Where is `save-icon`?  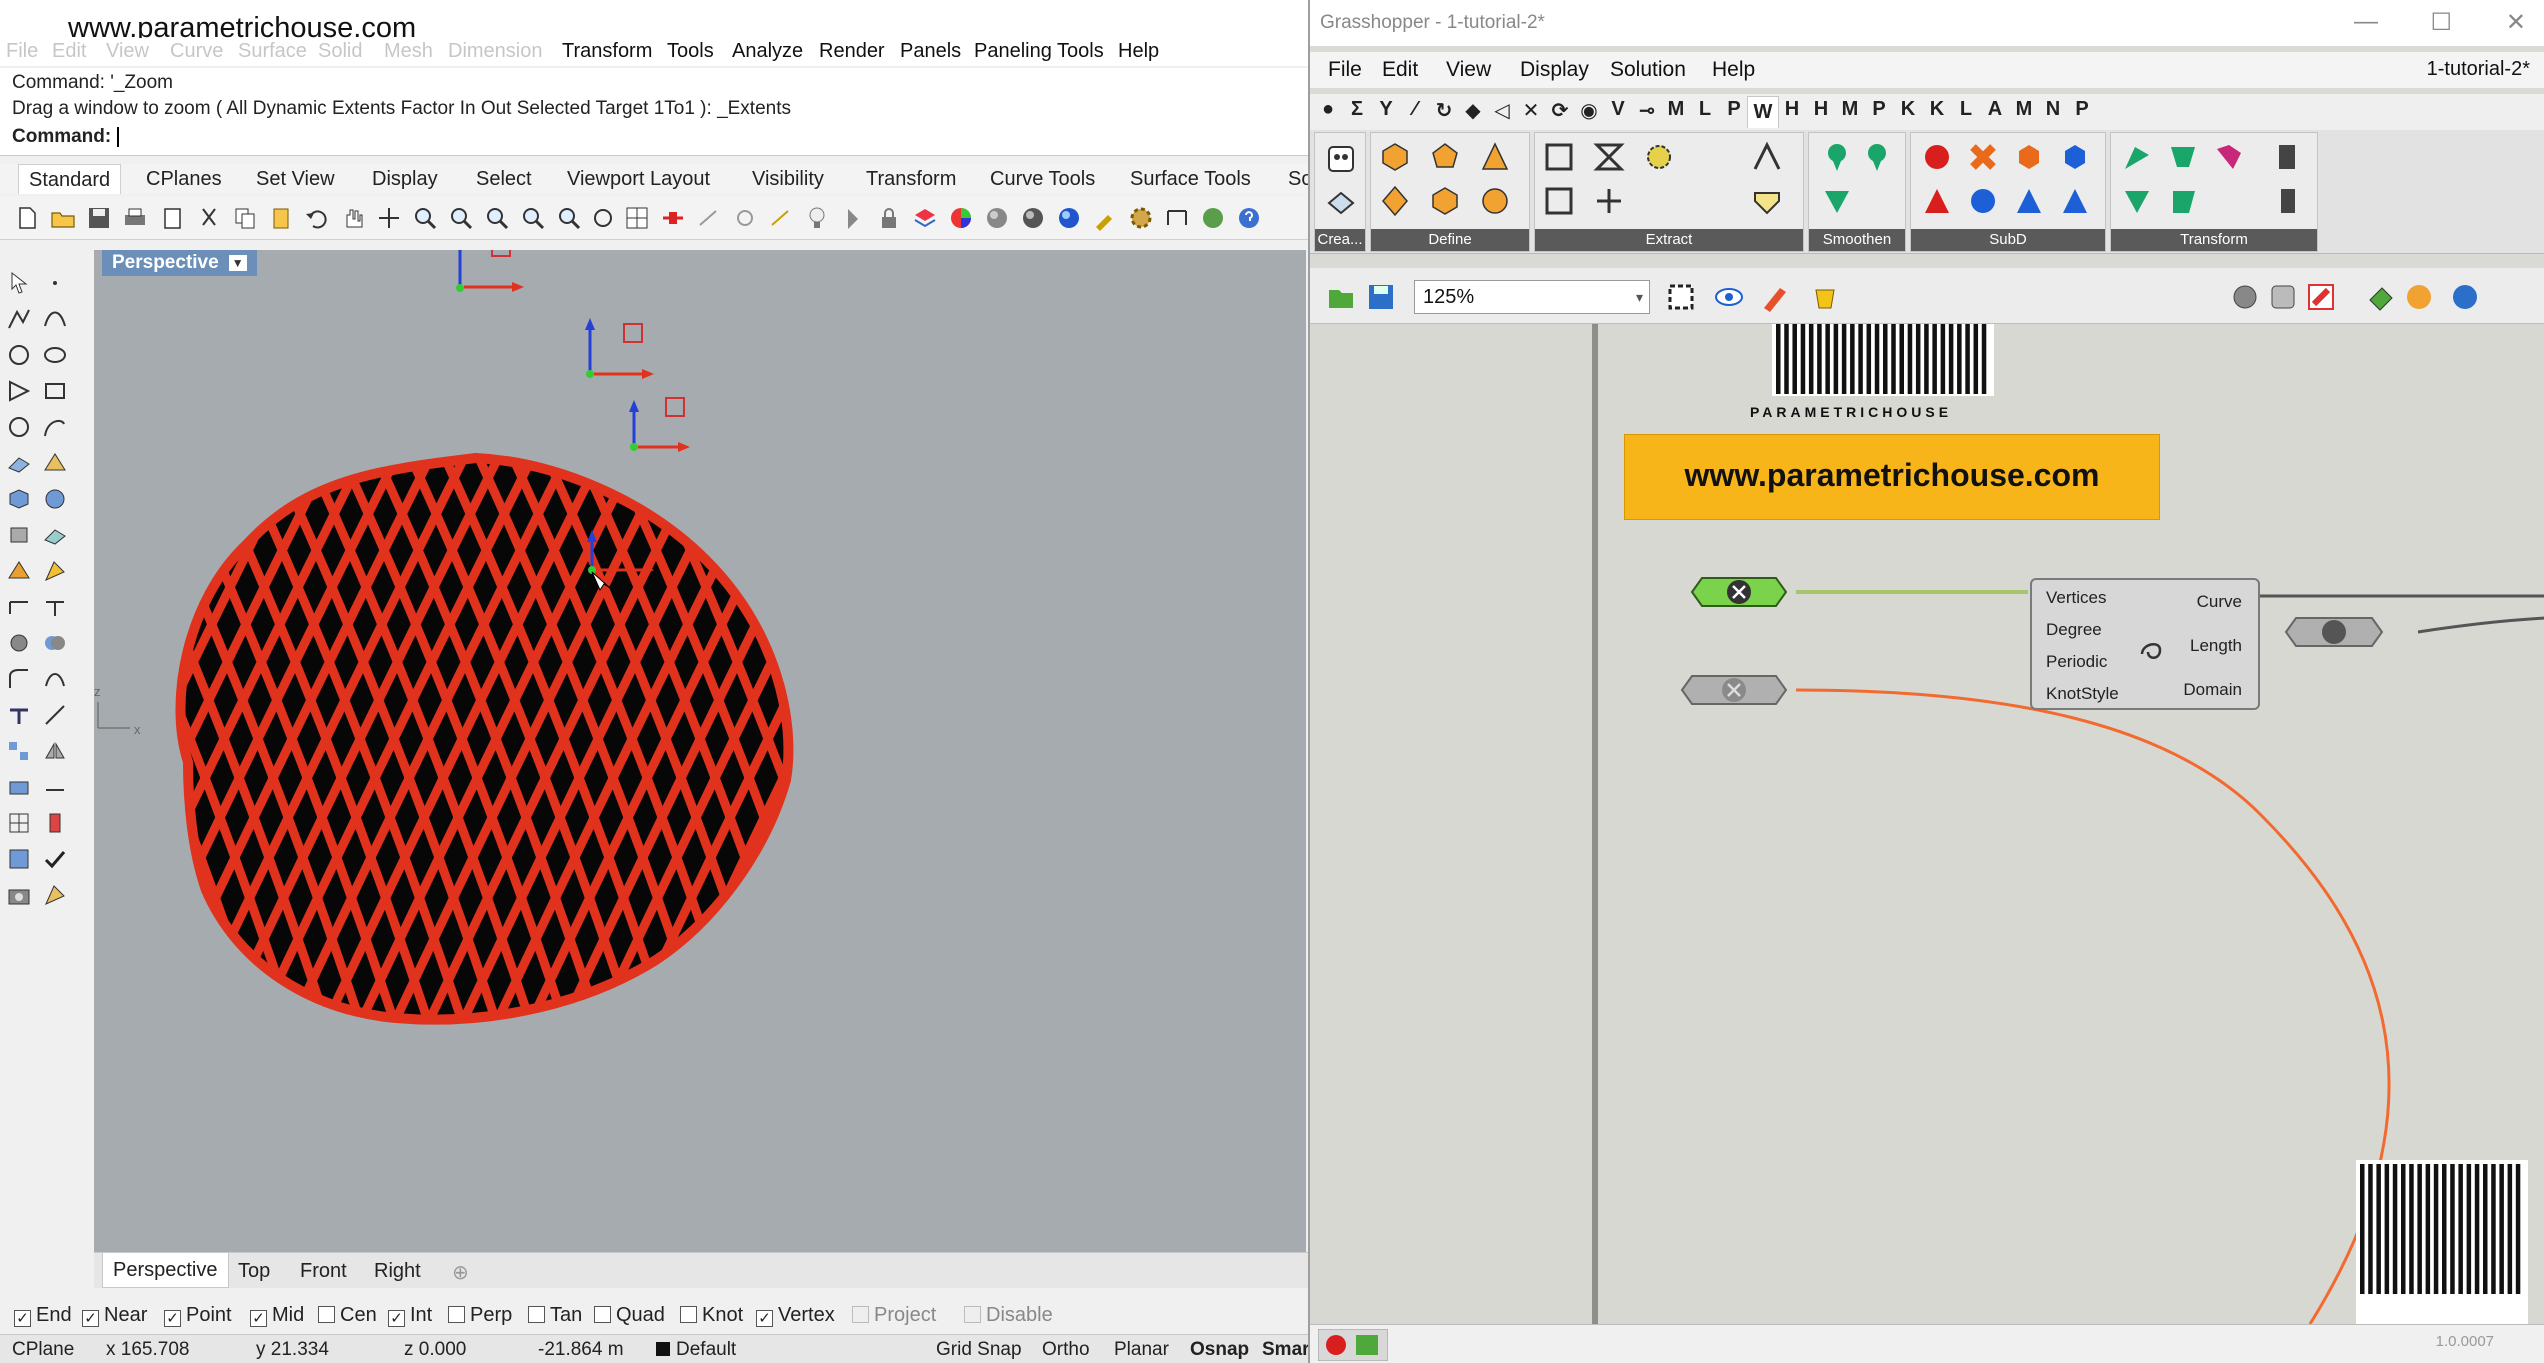 save-icon is located at coordinates (99, 218).